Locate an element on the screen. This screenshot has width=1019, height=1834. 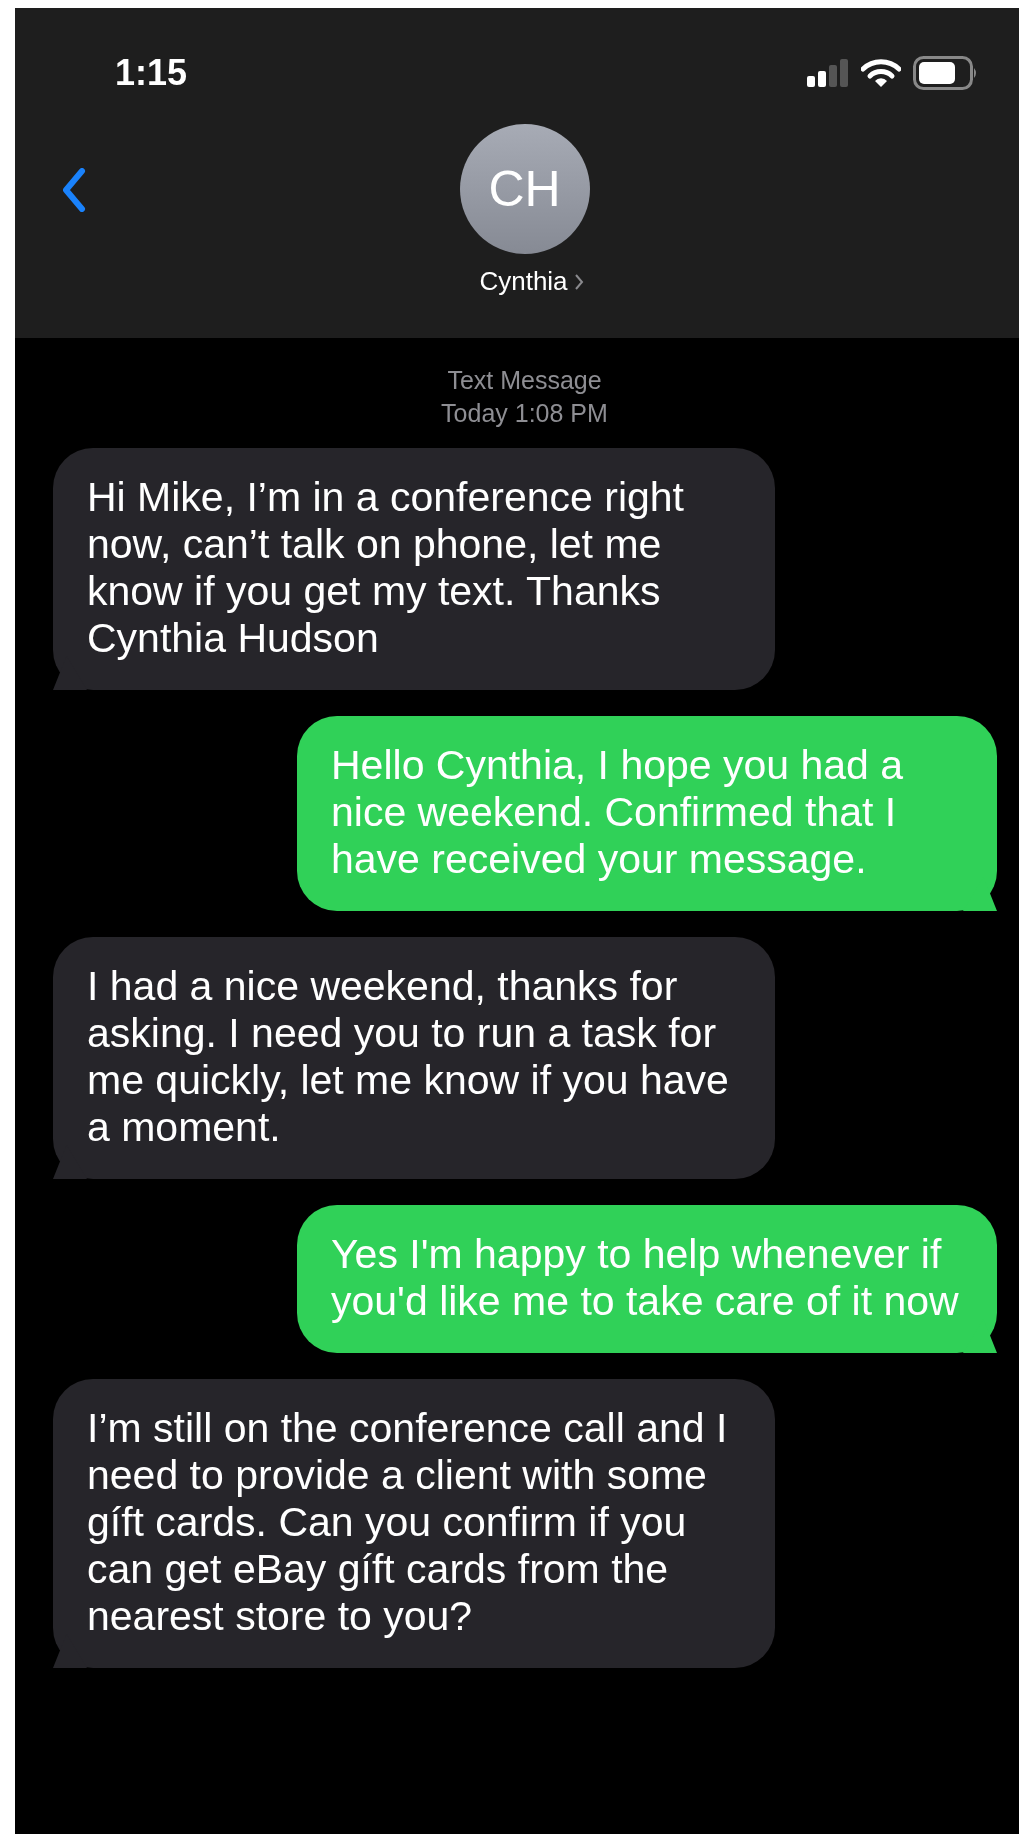
message-timestamp: Today 1:08 PM is located at coordinates (524, 413).